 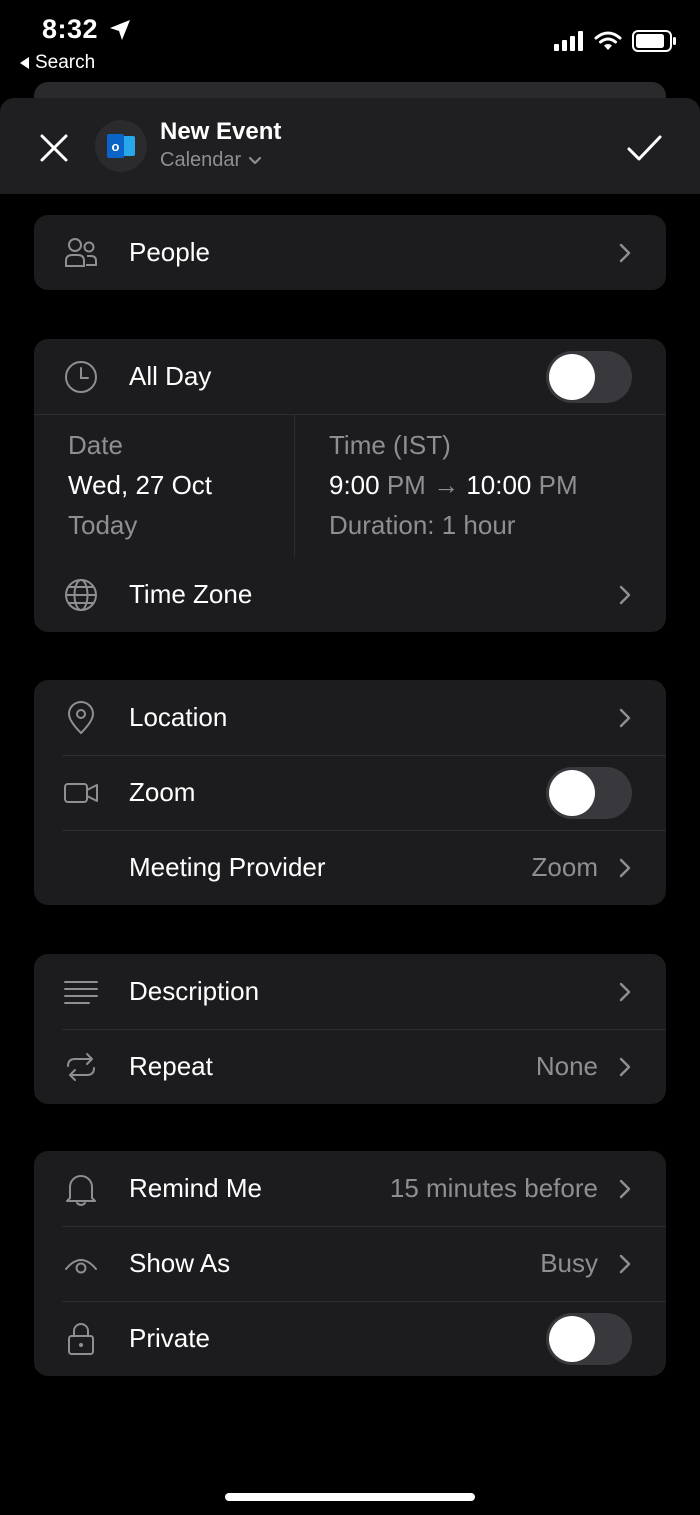 What do you see at coordinates (81, 594) in the screenshot?
I see `globe-icon` at bounding box center [81, 594].